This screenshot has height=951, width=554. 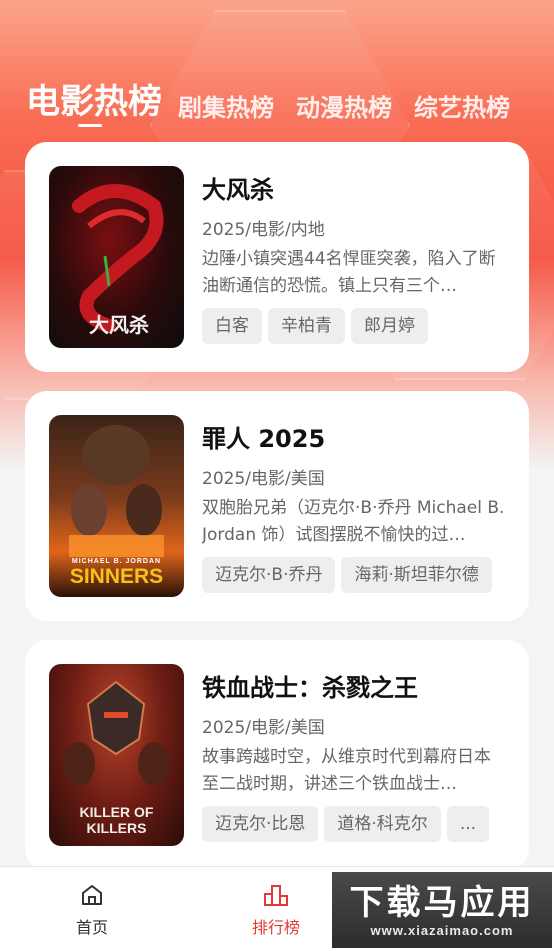 I want to click on poster-title: SINNERS, so click(x=116, y=576).